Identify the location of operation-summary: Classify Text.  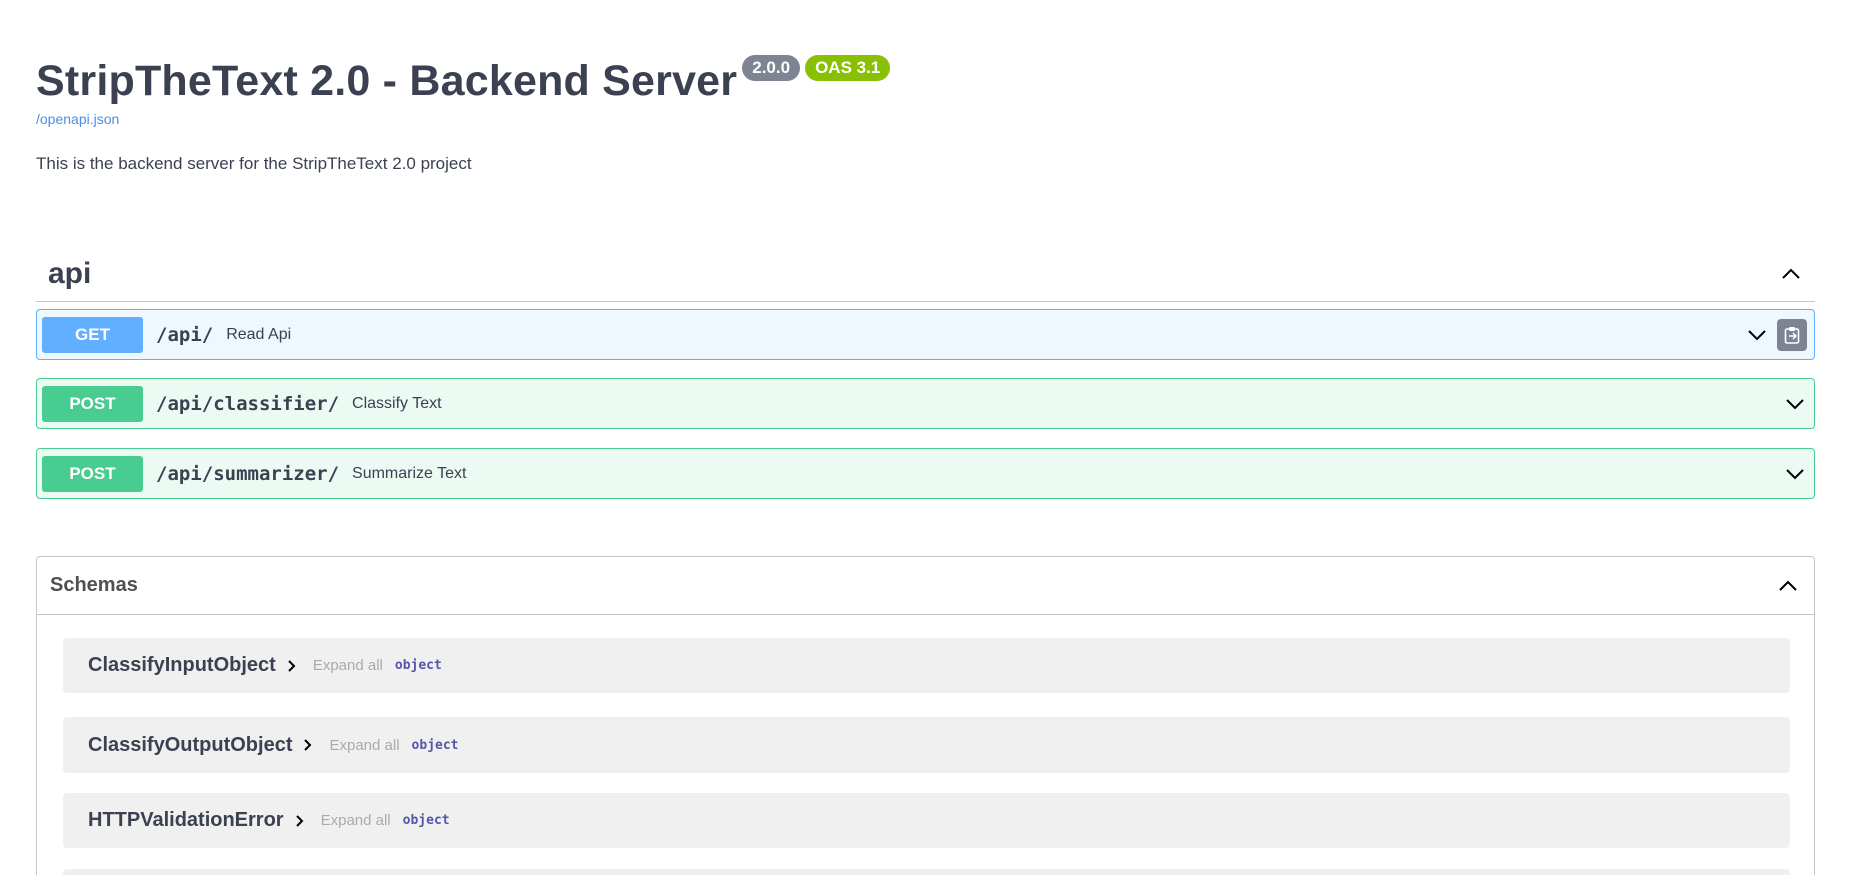
(397, 403).